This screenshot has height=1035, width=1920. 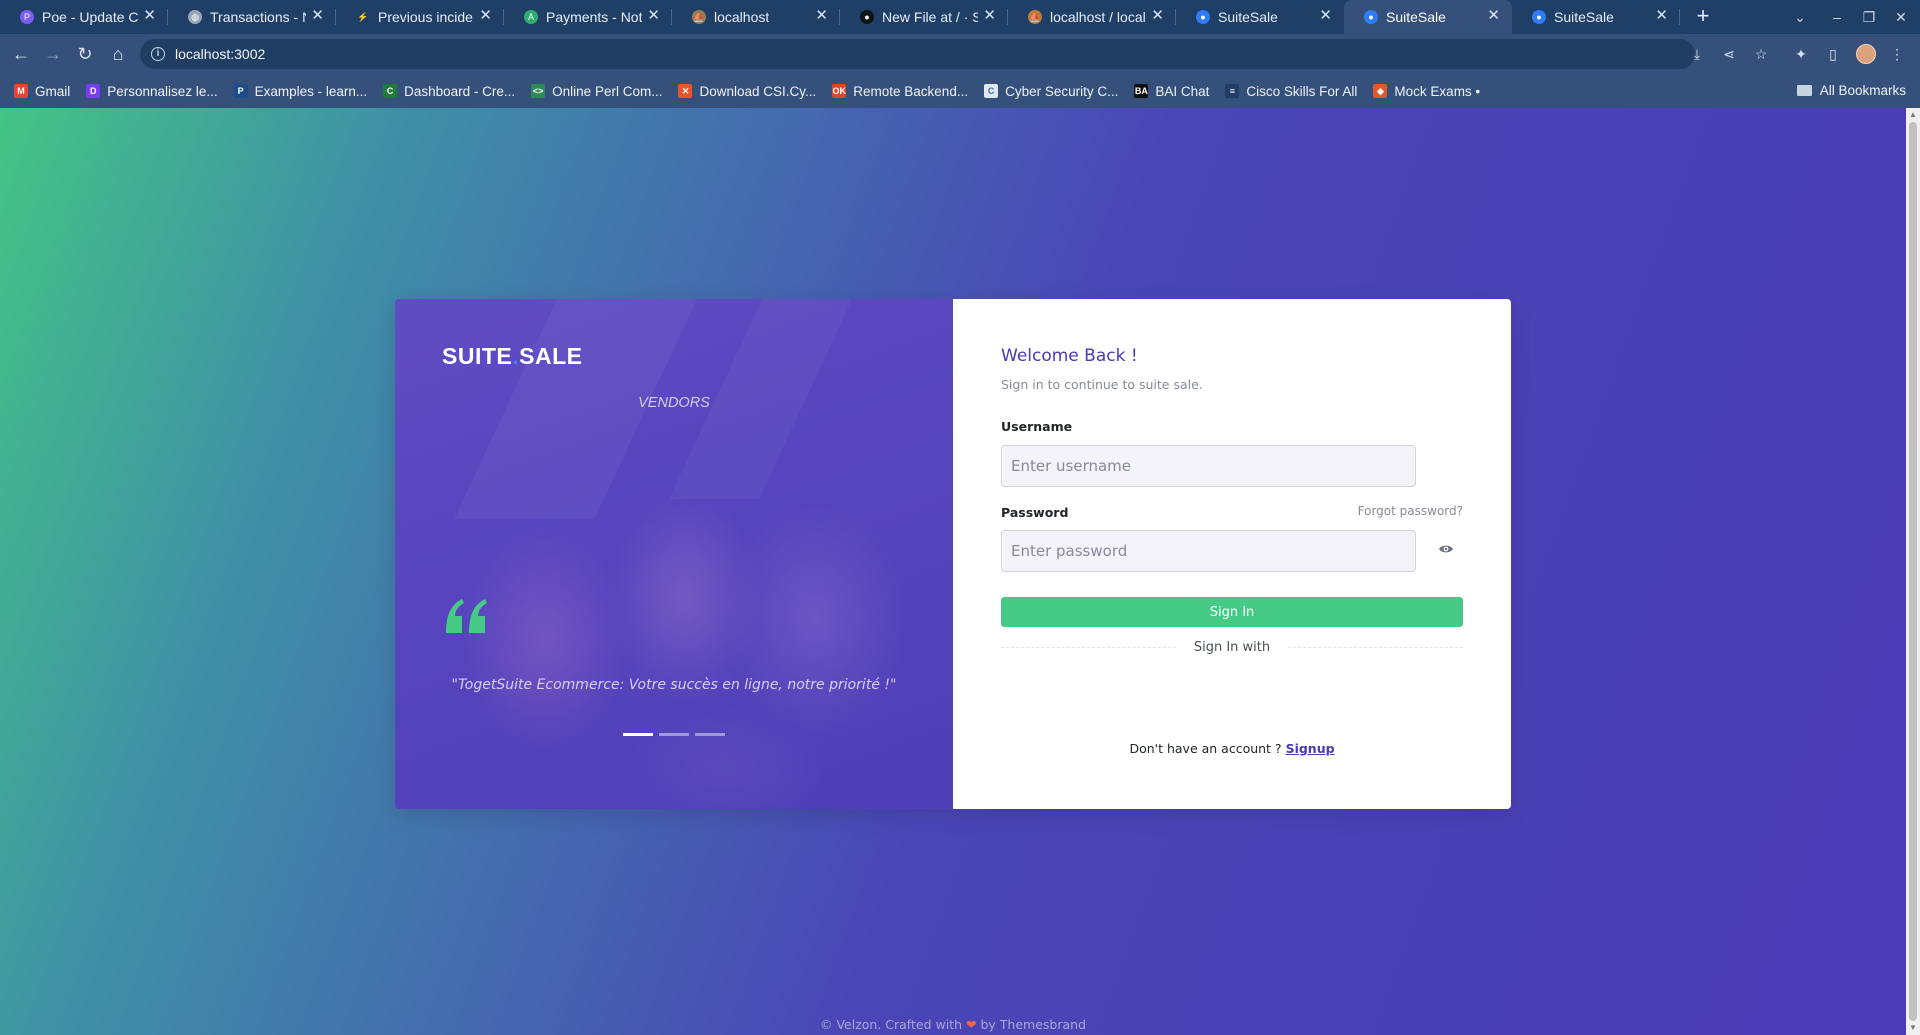 What do you see at coordinates (1069, 356) in the screenshot?
I see `welcome-heading: Welcome Back !` at bounding box center [1069, 356].